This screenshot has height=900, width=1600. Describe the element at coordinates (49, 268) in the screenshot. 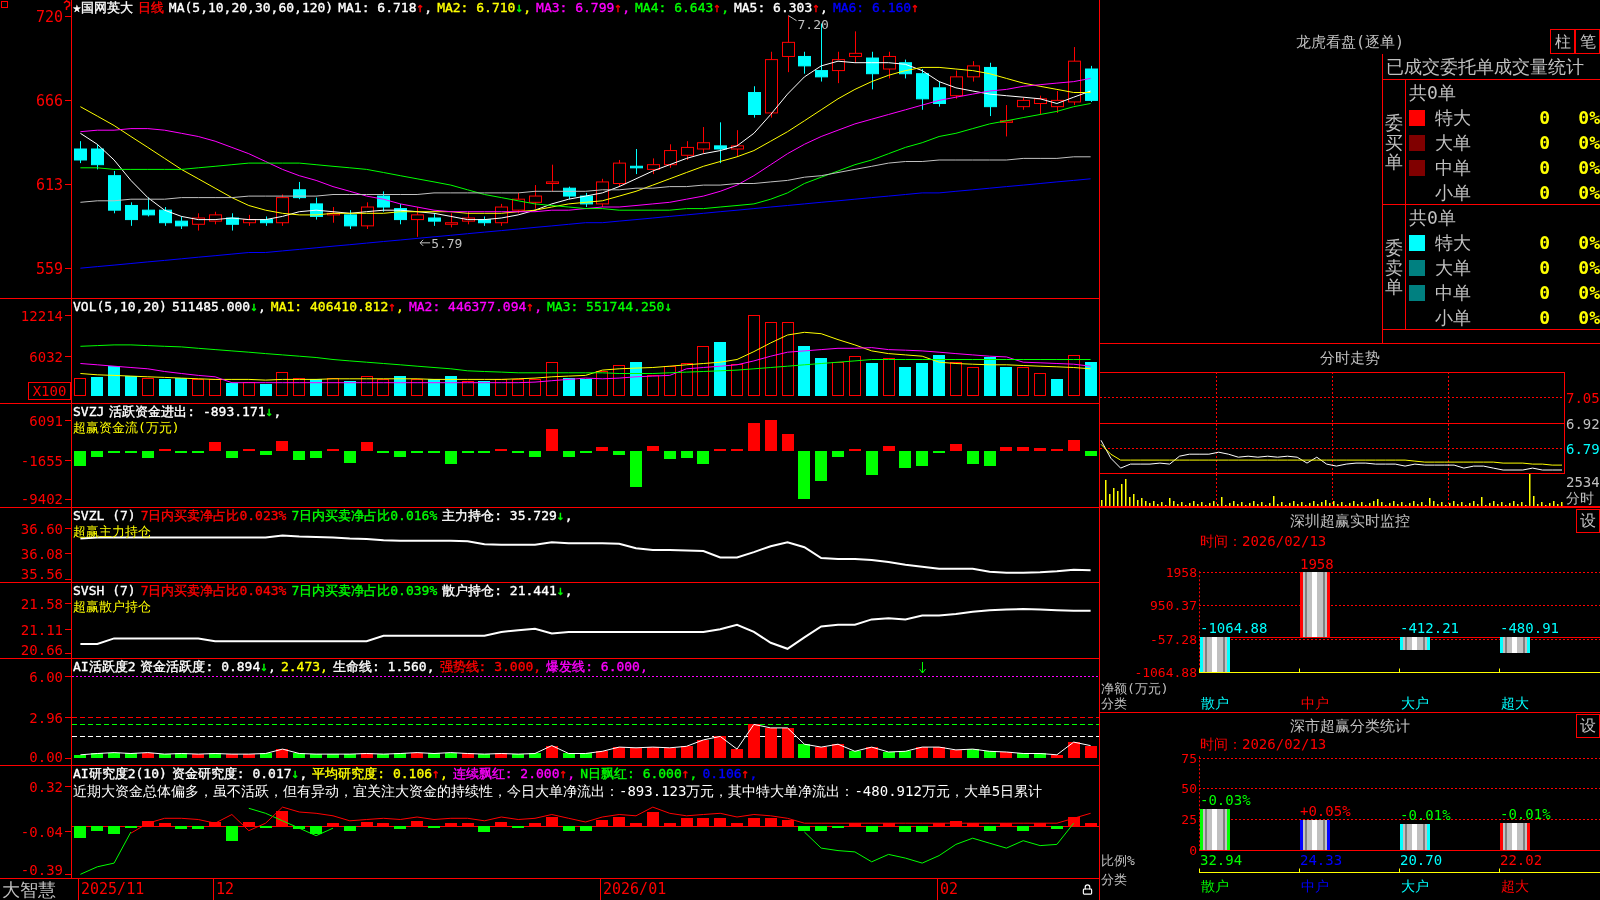

I see `axis-label: 559` at that location.